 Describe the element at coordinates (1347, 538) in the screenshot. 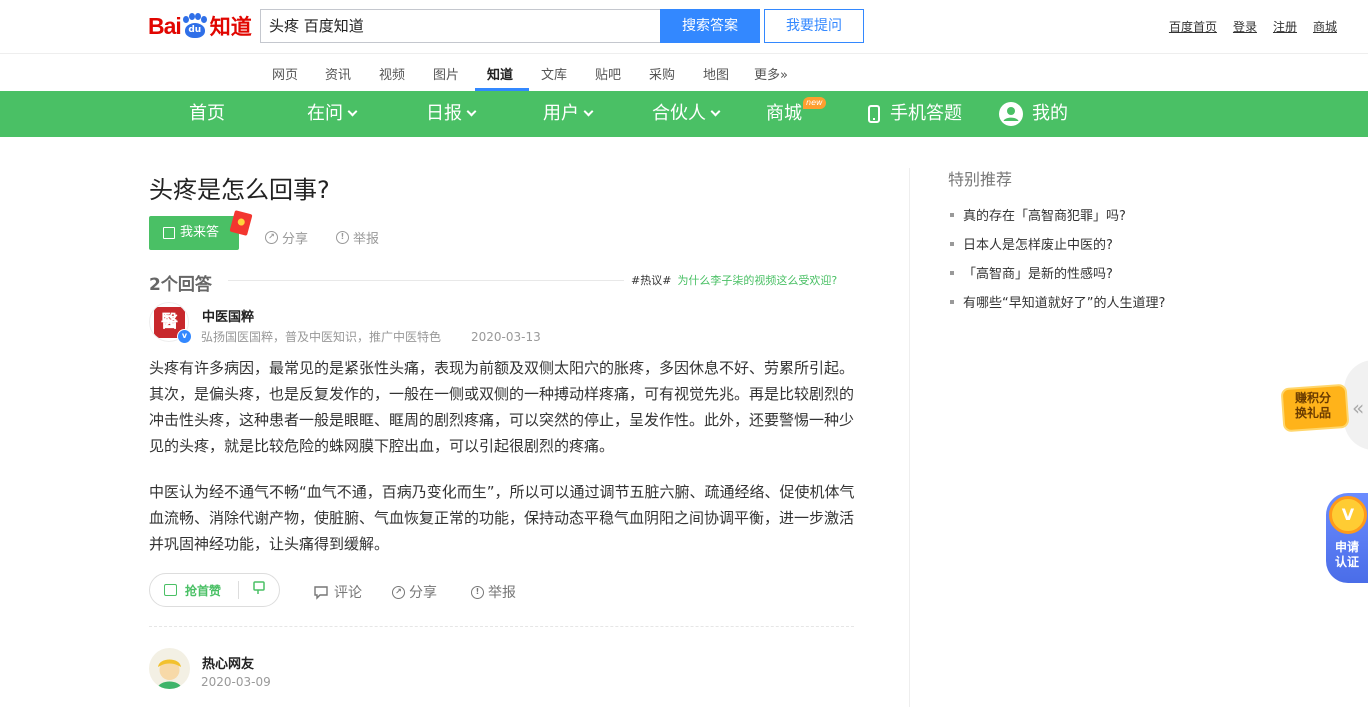

I see `apply-certification-widget: V 申请 认证` at that location.